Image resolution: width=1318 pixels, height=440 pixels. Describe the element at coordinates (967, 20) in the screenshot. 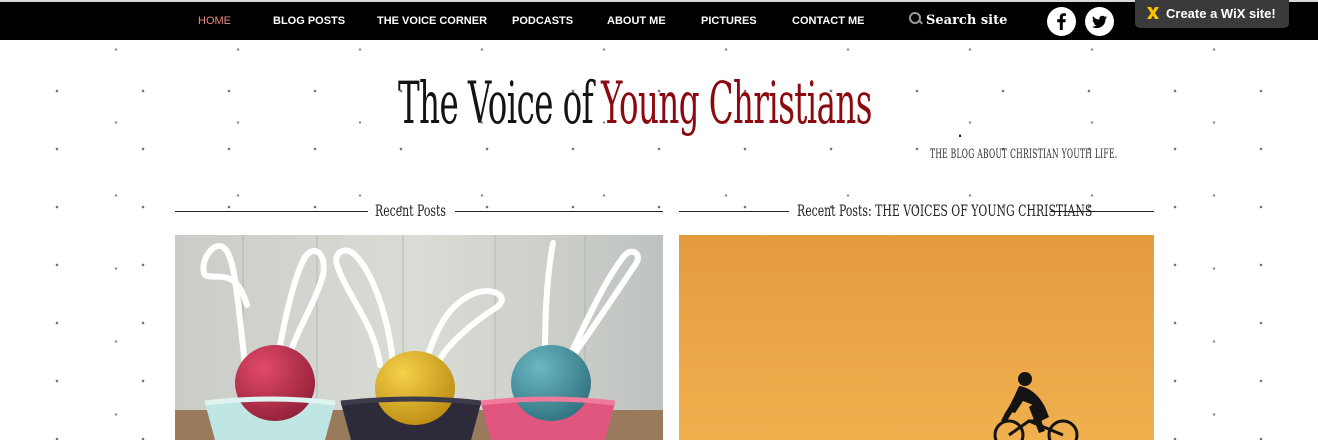

I see `search-label: Search site` at that location.